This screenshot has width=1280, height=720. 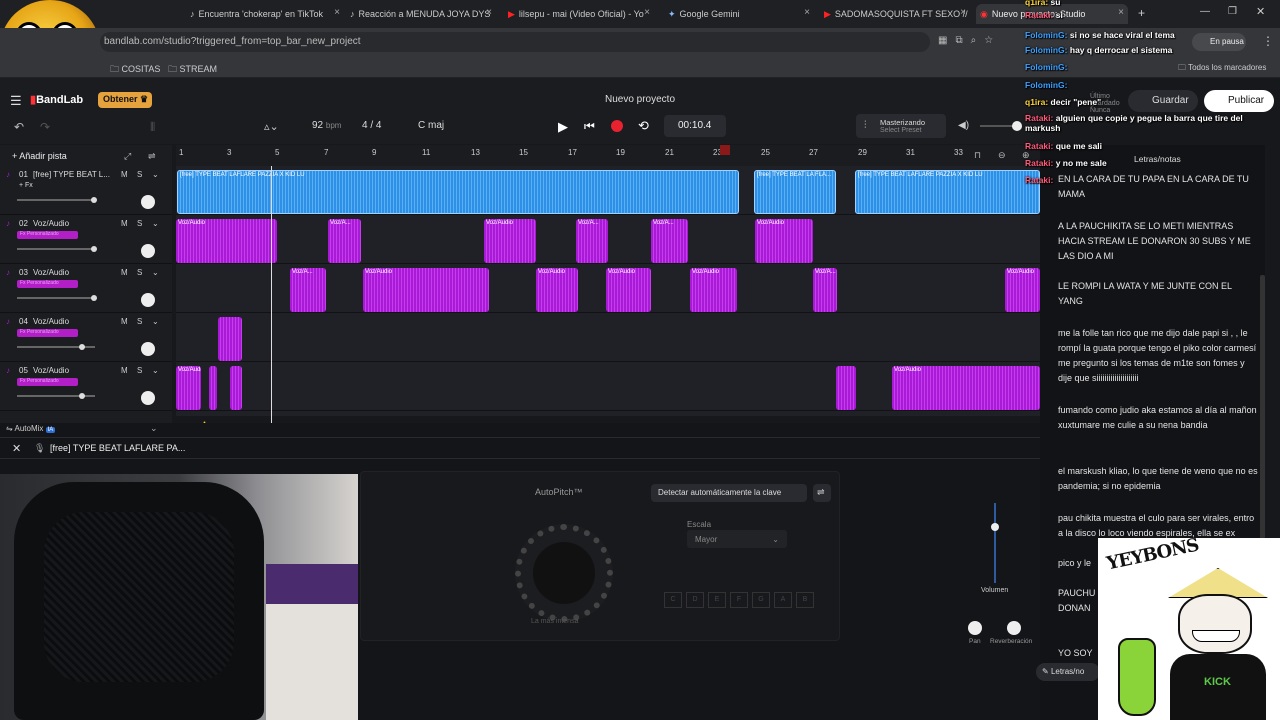 I want to click on add-track-button: + Añadir pista, so click(x=39, y=156).